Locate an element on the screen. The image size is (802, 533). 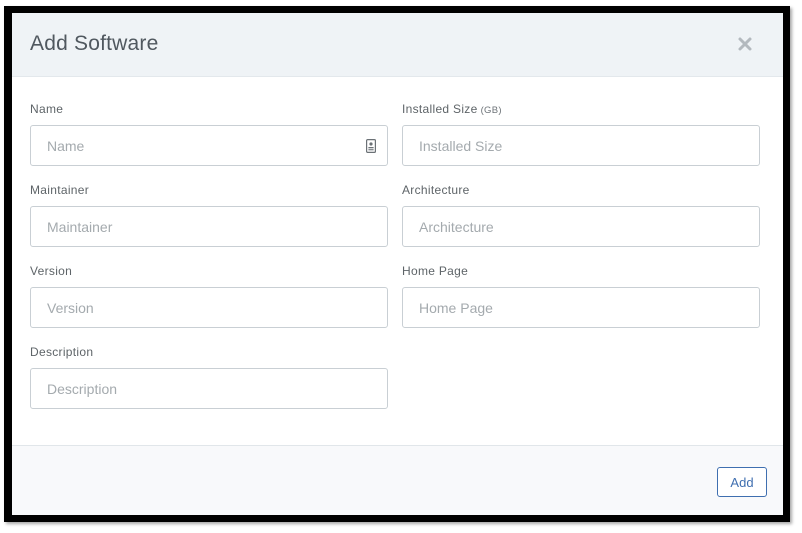
description-label: Description is located at coordinates (62, 352).